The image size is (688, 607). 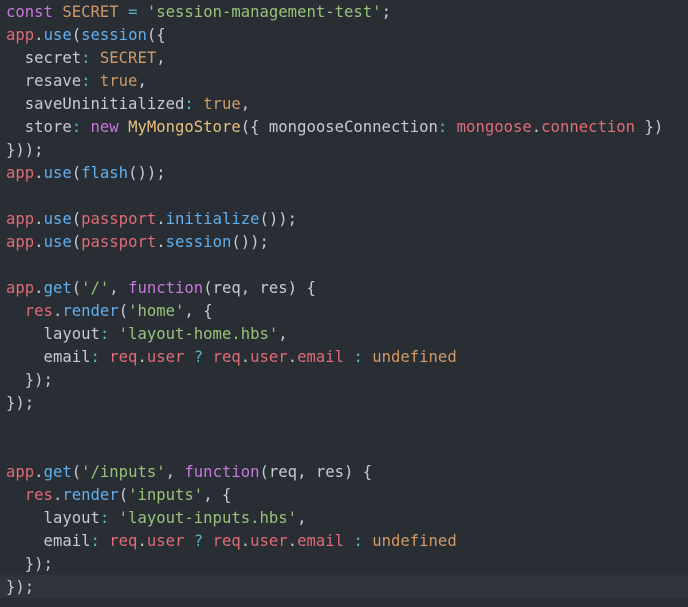 What do you see at coordinates (494, 127) in the screenshot?
I see `code-token-variable: mongoose` at bounding box center [494, 127].